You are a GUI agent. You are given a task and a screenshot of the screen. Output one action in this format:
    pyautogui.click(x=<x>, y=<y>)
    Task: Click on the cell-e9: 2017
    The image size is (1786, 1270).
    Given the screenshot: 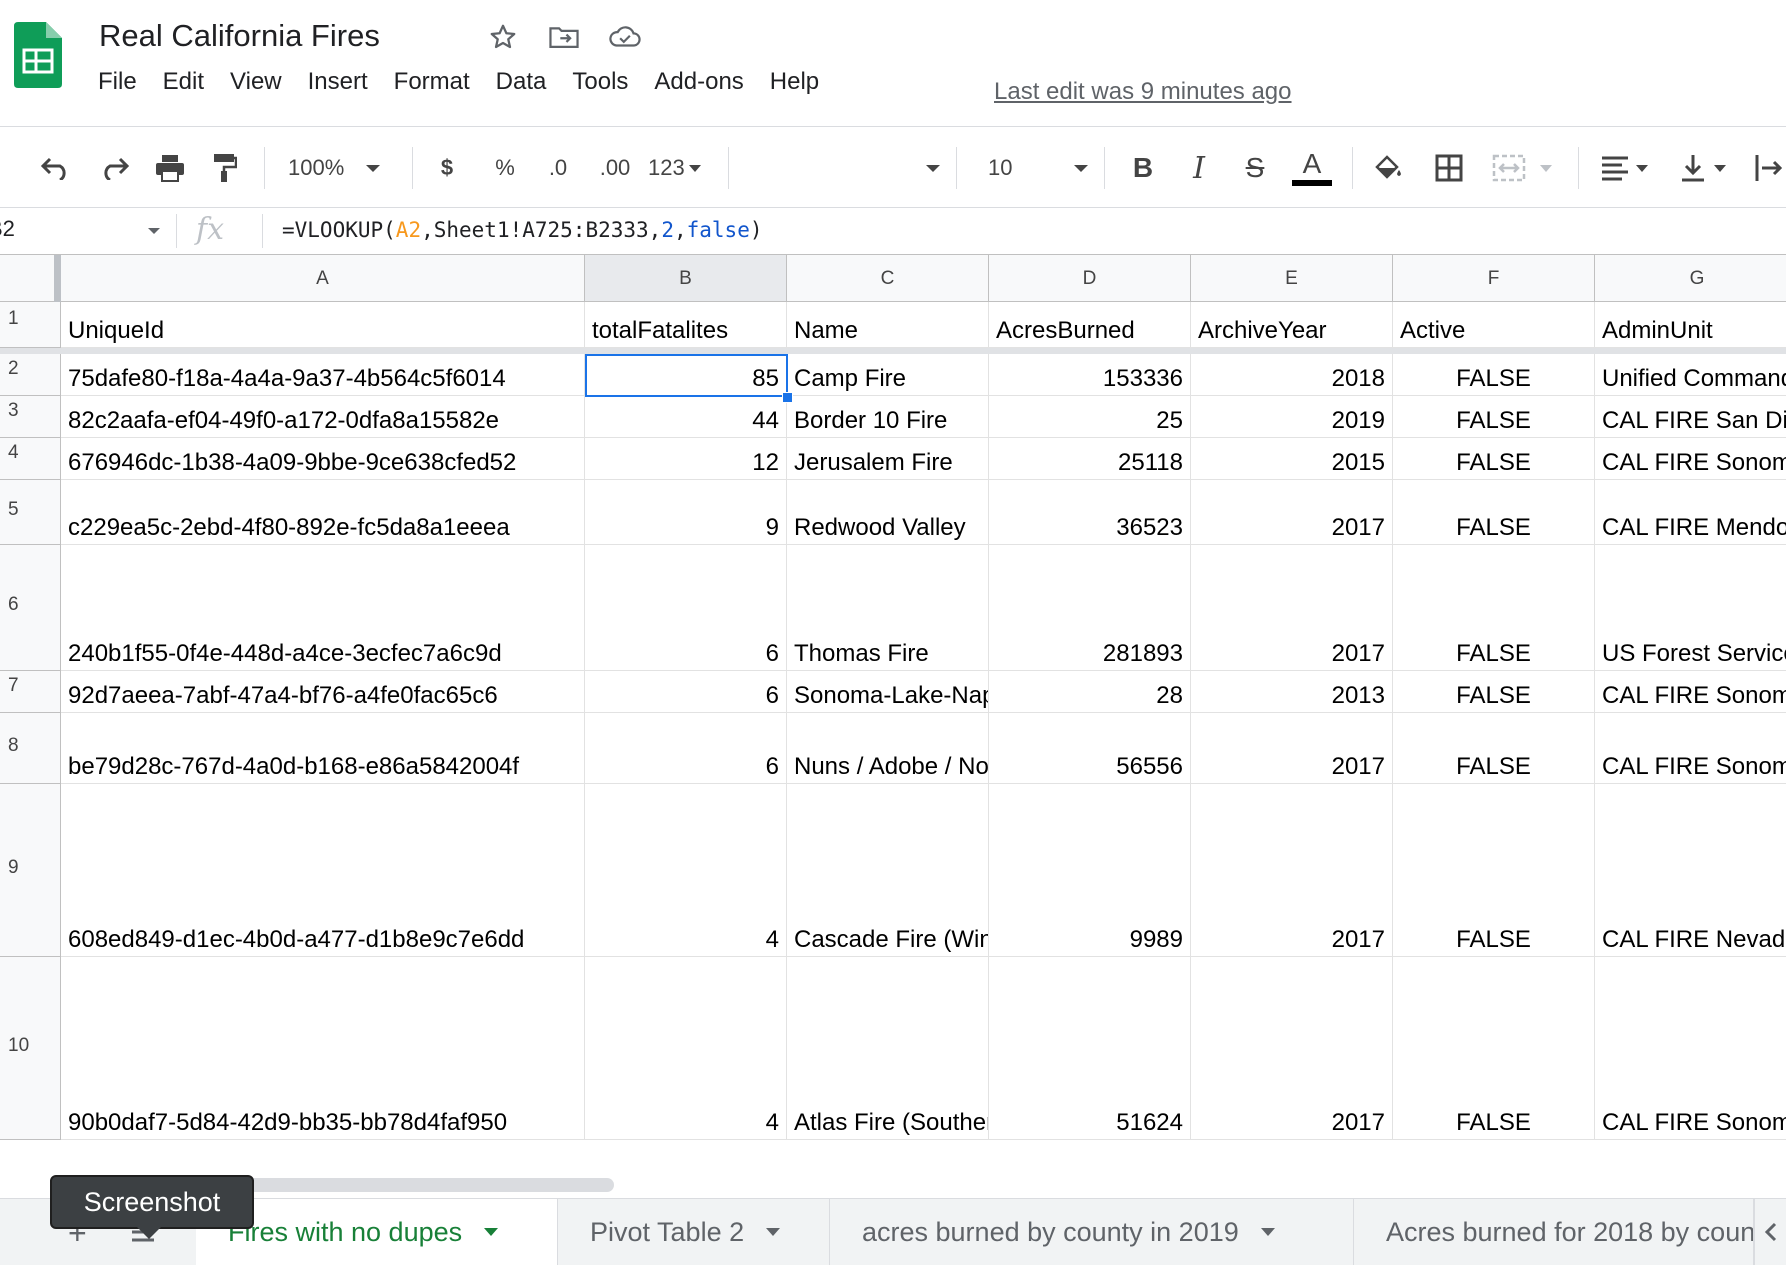 What is the action you would take?
    pyautogui.click(x=1292, y=870)
    